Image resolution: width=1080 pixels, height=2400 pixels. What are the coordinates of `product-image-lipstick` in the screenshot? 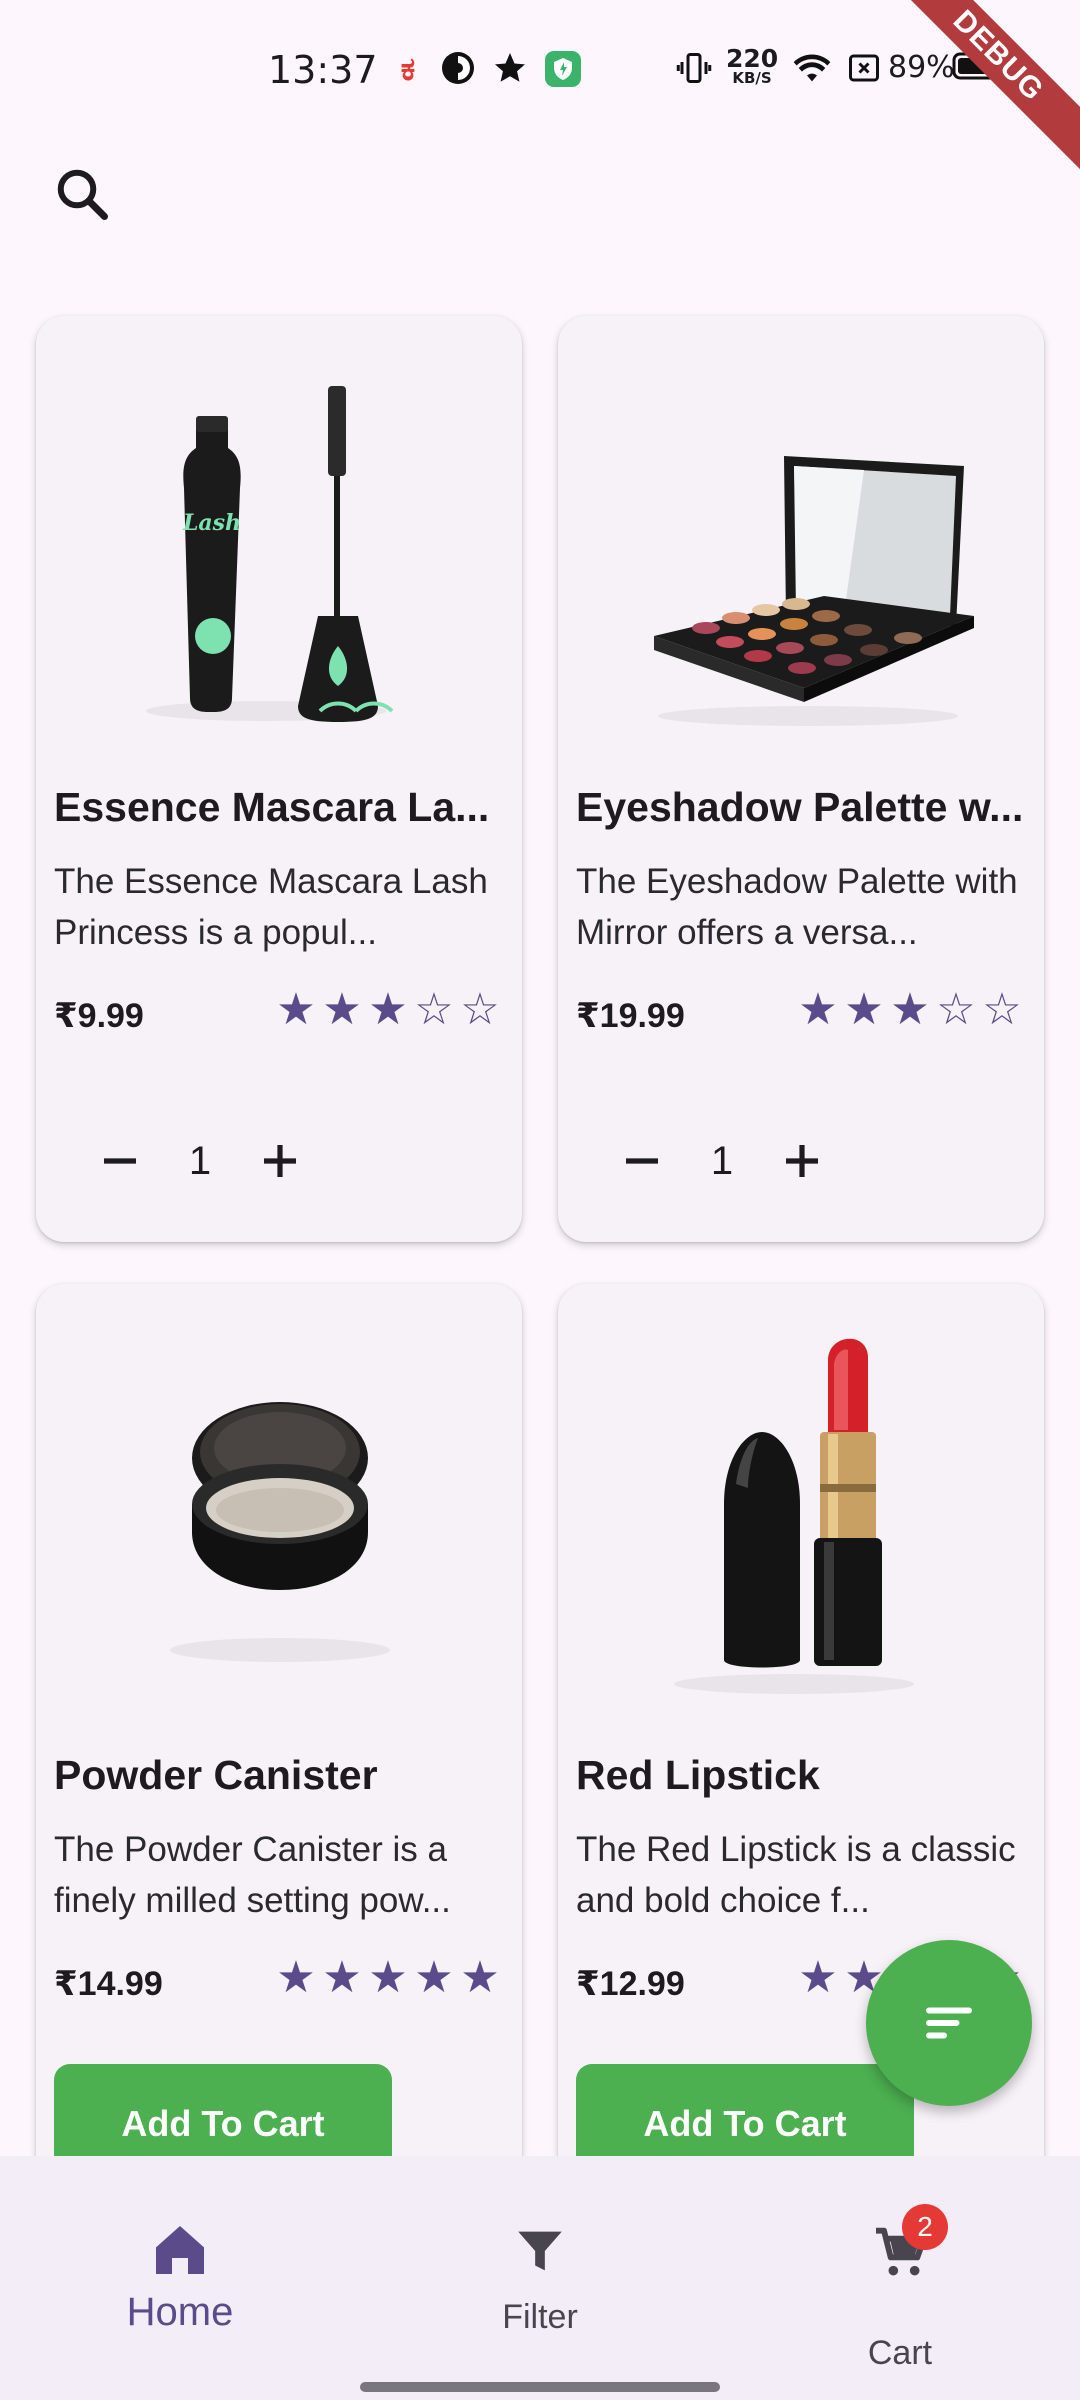 It's located at (801, 1504).